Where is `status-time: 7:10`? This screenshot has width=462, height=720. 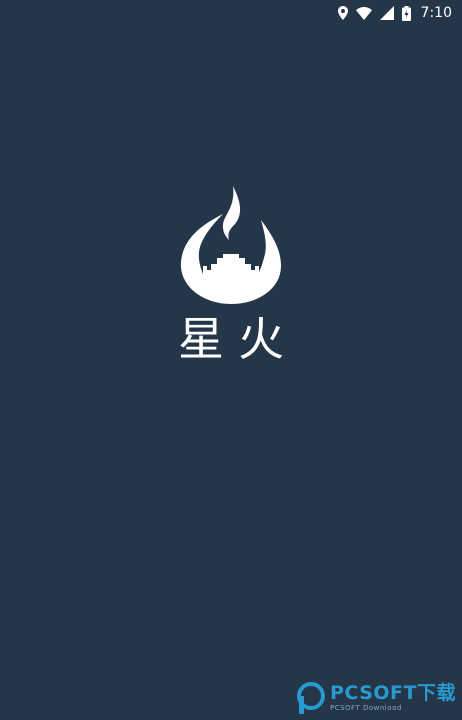 status-time: 7:10 is located at coordinates (436, 13).